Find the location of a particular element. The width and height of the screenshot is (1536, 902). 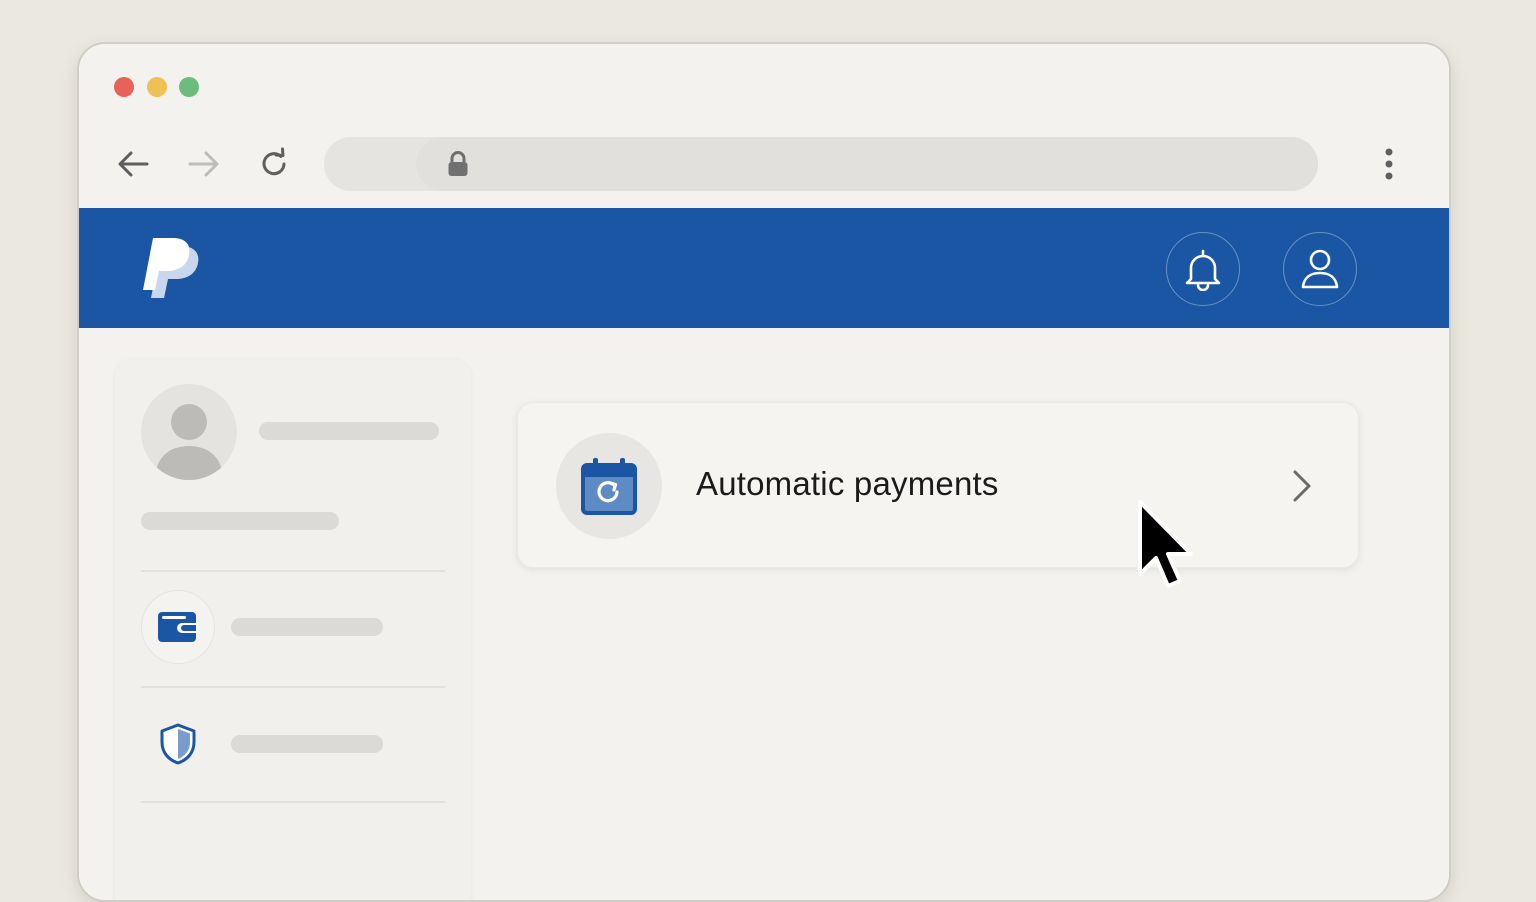

maximize-window-button is located at coordinates (189, 87).